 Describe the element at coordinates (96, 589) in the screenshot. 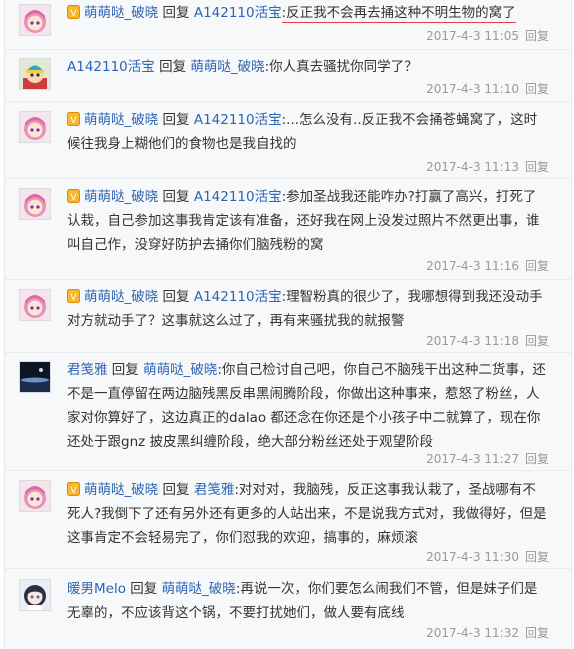

I see `username: 暖男Melo` at that location.